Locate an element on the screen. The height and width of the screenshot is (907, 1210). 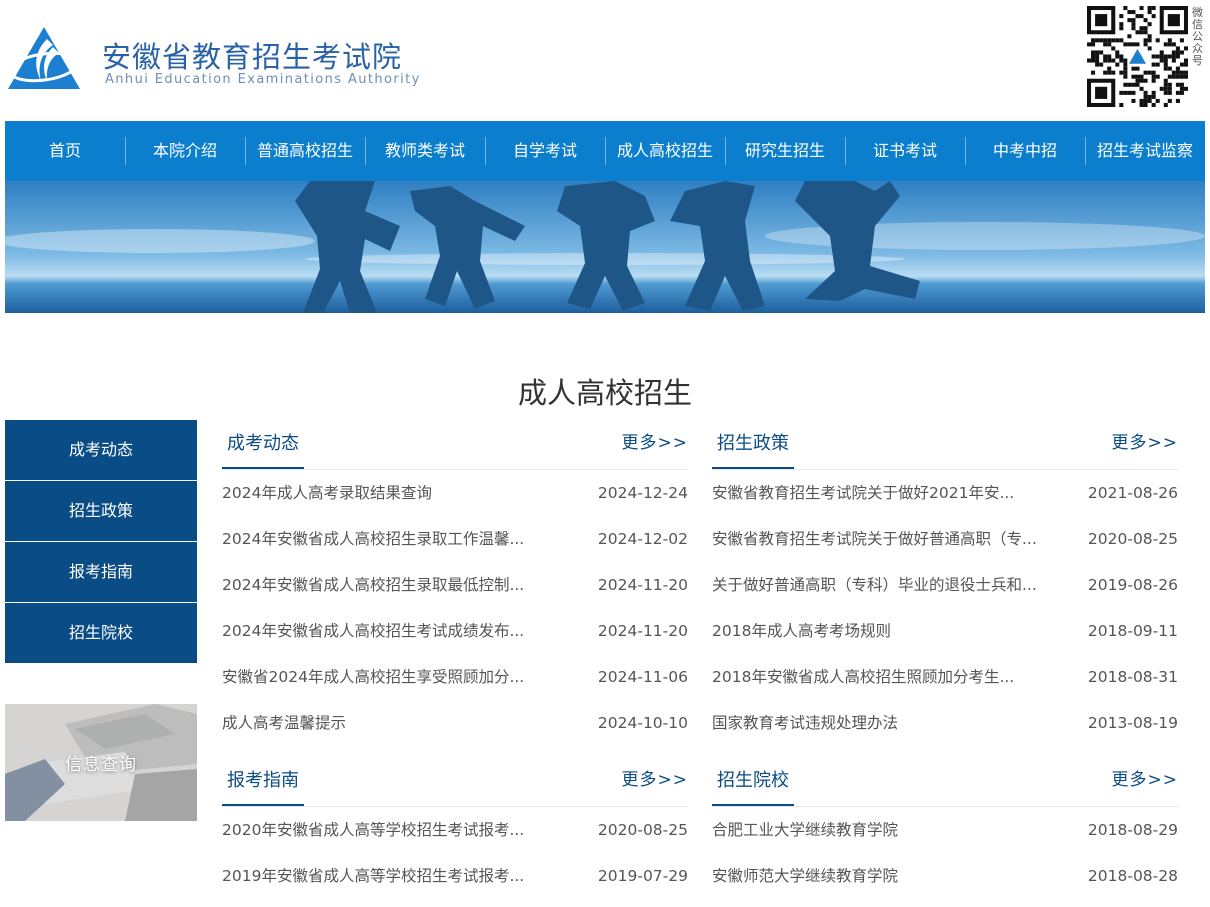
list-item: 2018年成人高考考场规则 2018-09-11 is located at coordinates (945, 631).